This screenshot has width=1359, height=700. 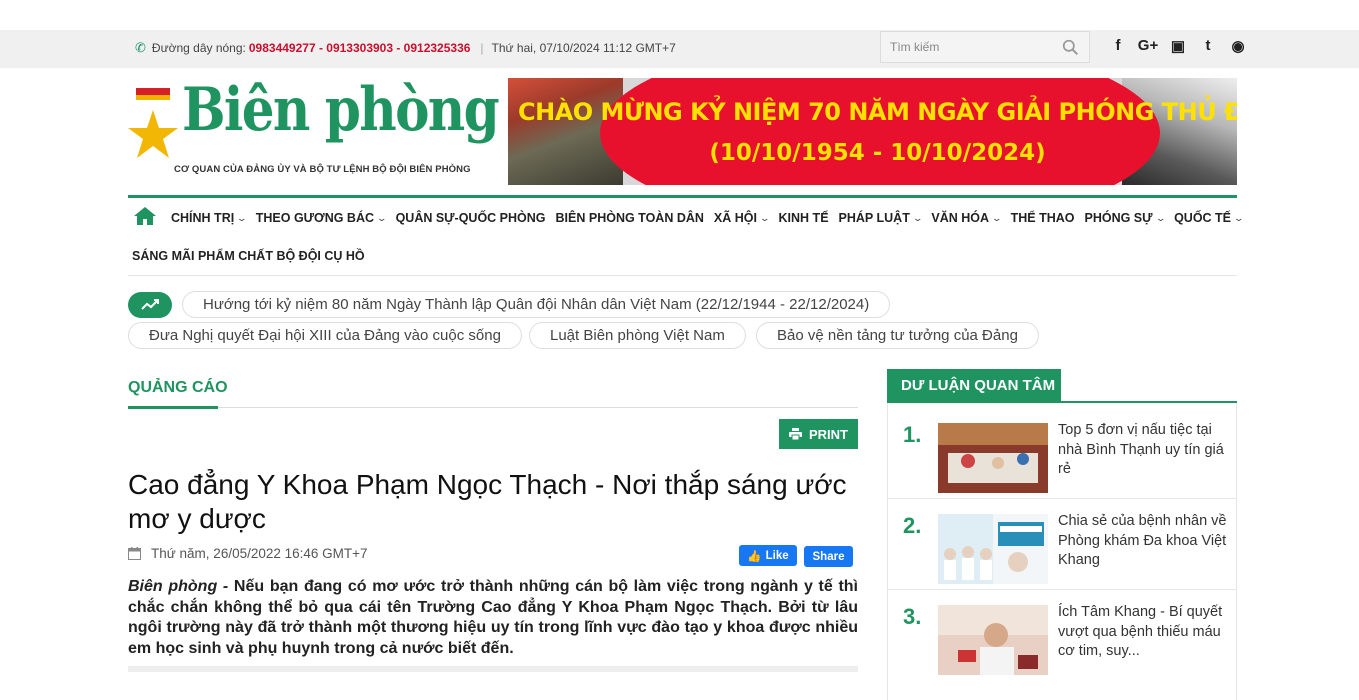 What do you see at coordinates (145, 216) in the screenshot?
I see `home-icon` at bounding box center [145, 216].